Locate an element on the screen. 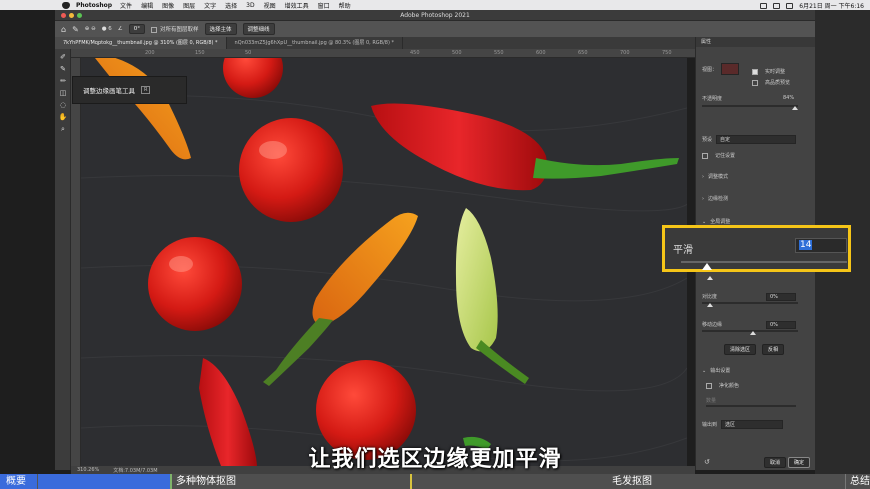  contrast-field: 0% is located at coordinates (781, 297).